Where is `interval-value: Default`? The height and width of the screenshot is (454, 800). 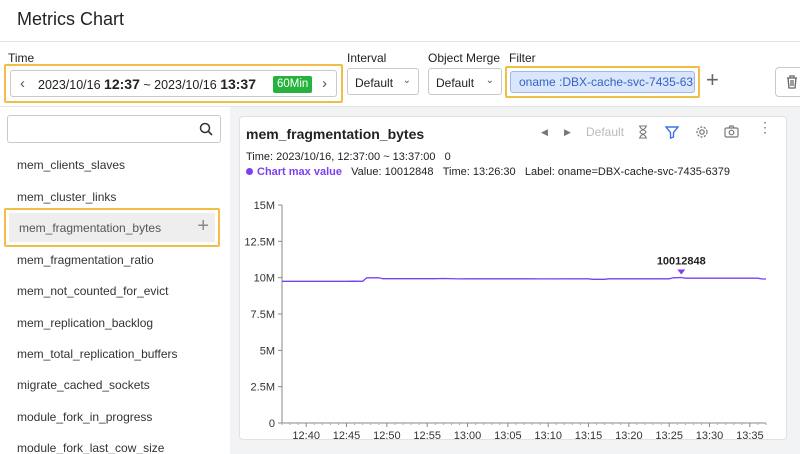 interval-value: Default is located at coordinates (374, 83).